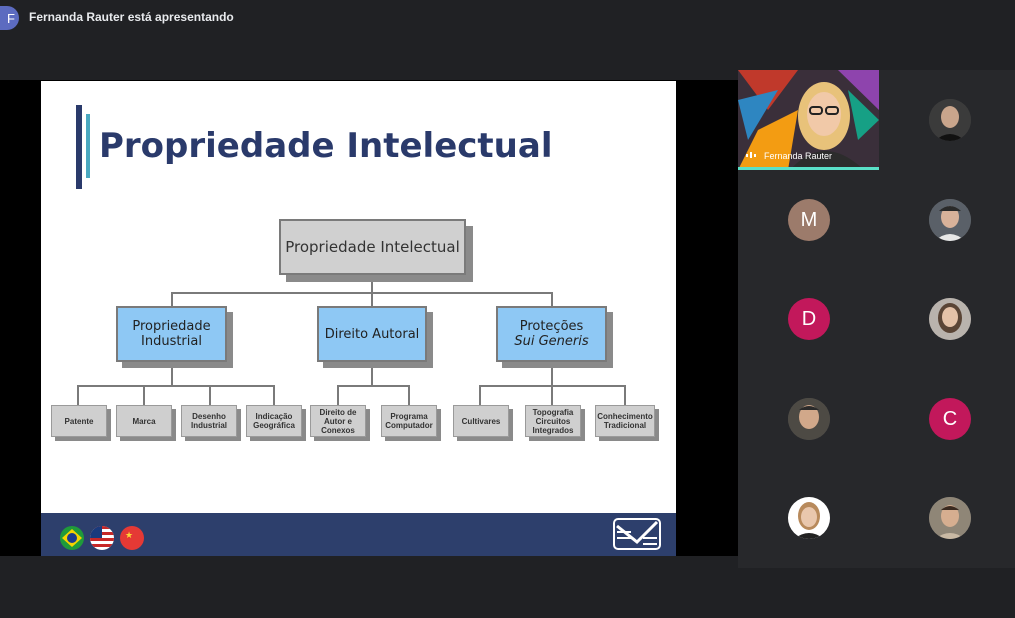 This screenshot has width=1015, height=618. What do you see at coordinates (798, 156) in the screenshot?
I see `presenter-name-label: Fernanda Rauter` at bounding box center [798, 156].